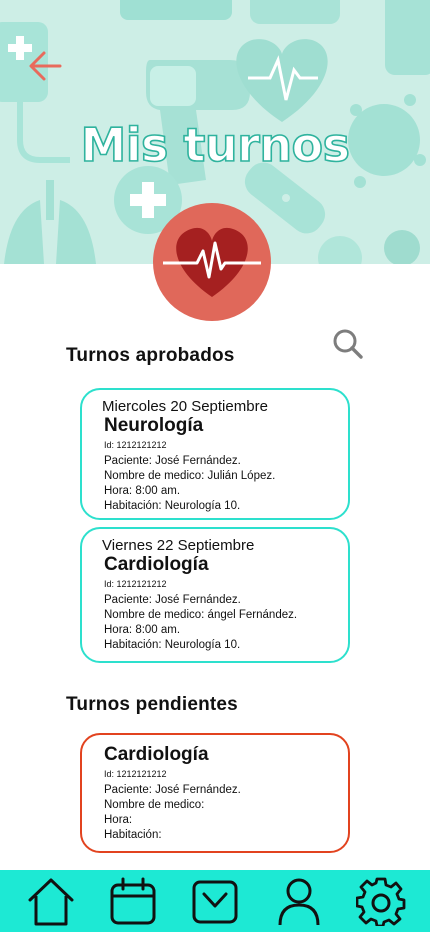  Describe the element at coordinates (185, 406) in the screenshot. I see `appointment-date: Miercoles 20 Septiembre` at that location.